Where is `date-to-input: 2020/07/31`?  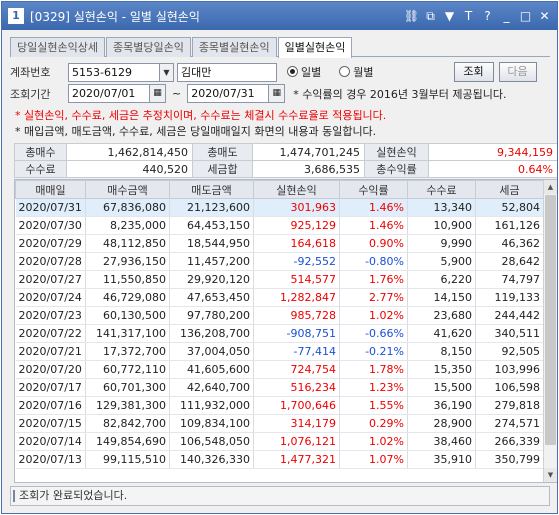
date-to-input: 2020/07/31 is located at coordinates (228, 93).